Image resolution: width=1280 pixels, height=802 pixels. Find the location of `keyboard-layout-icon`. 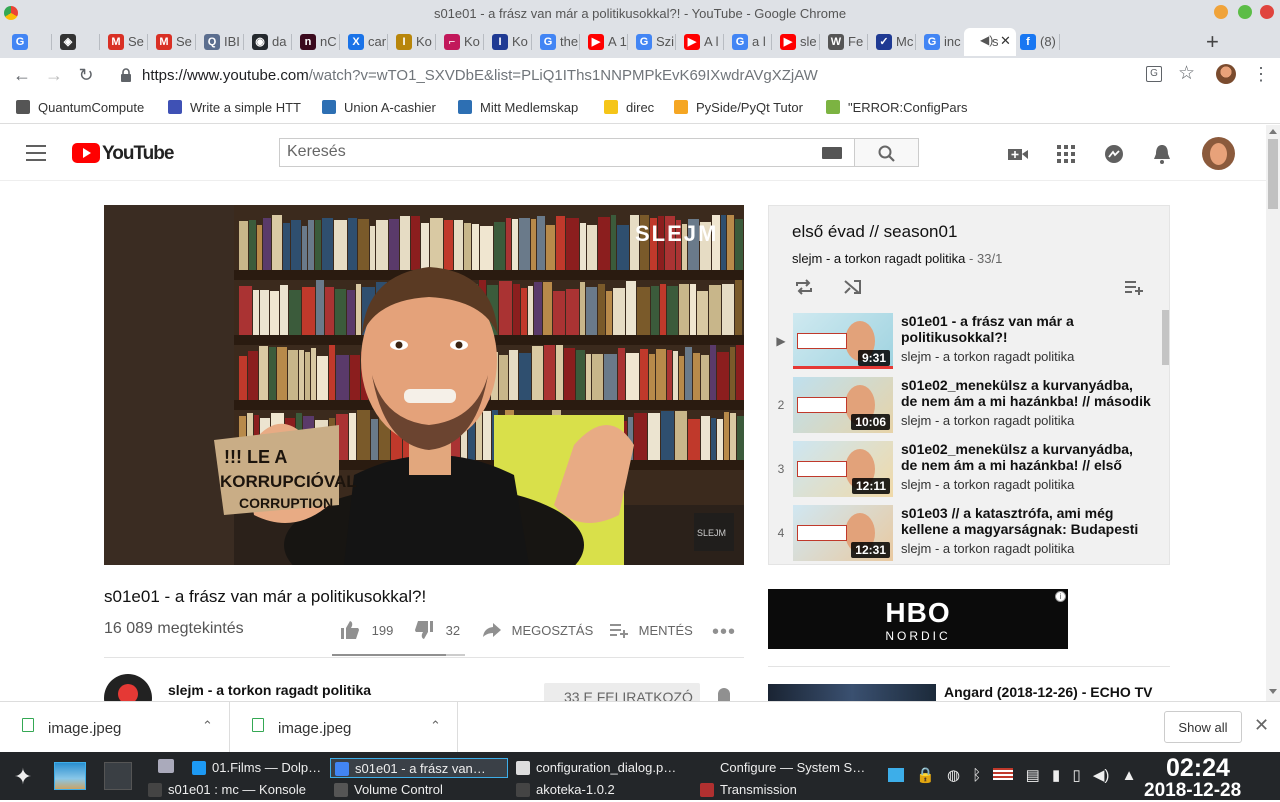

keyboard-layout-icon is located at coordinates (1003, 774).